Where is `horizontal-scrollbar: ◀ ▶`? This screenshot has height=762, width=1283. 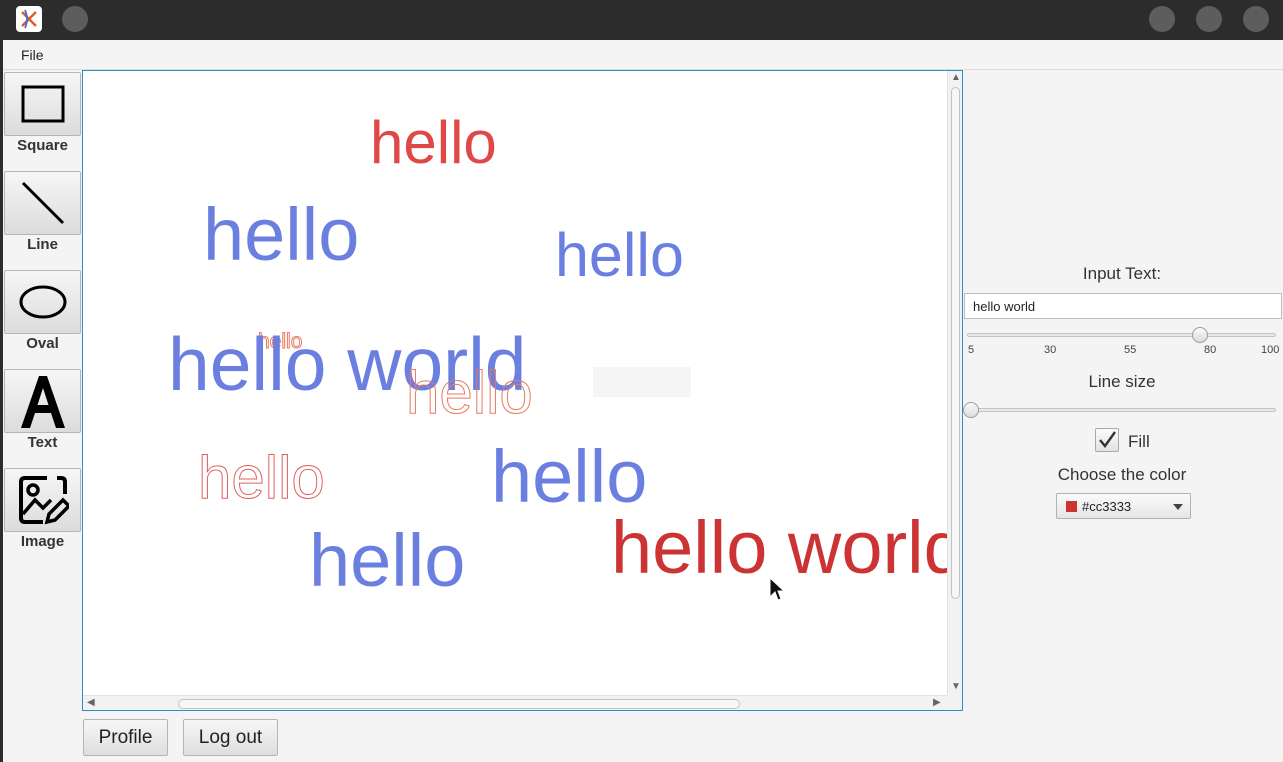
horizontal-scrollbar: ◀ ▶ is located at coordinates (515, 702).